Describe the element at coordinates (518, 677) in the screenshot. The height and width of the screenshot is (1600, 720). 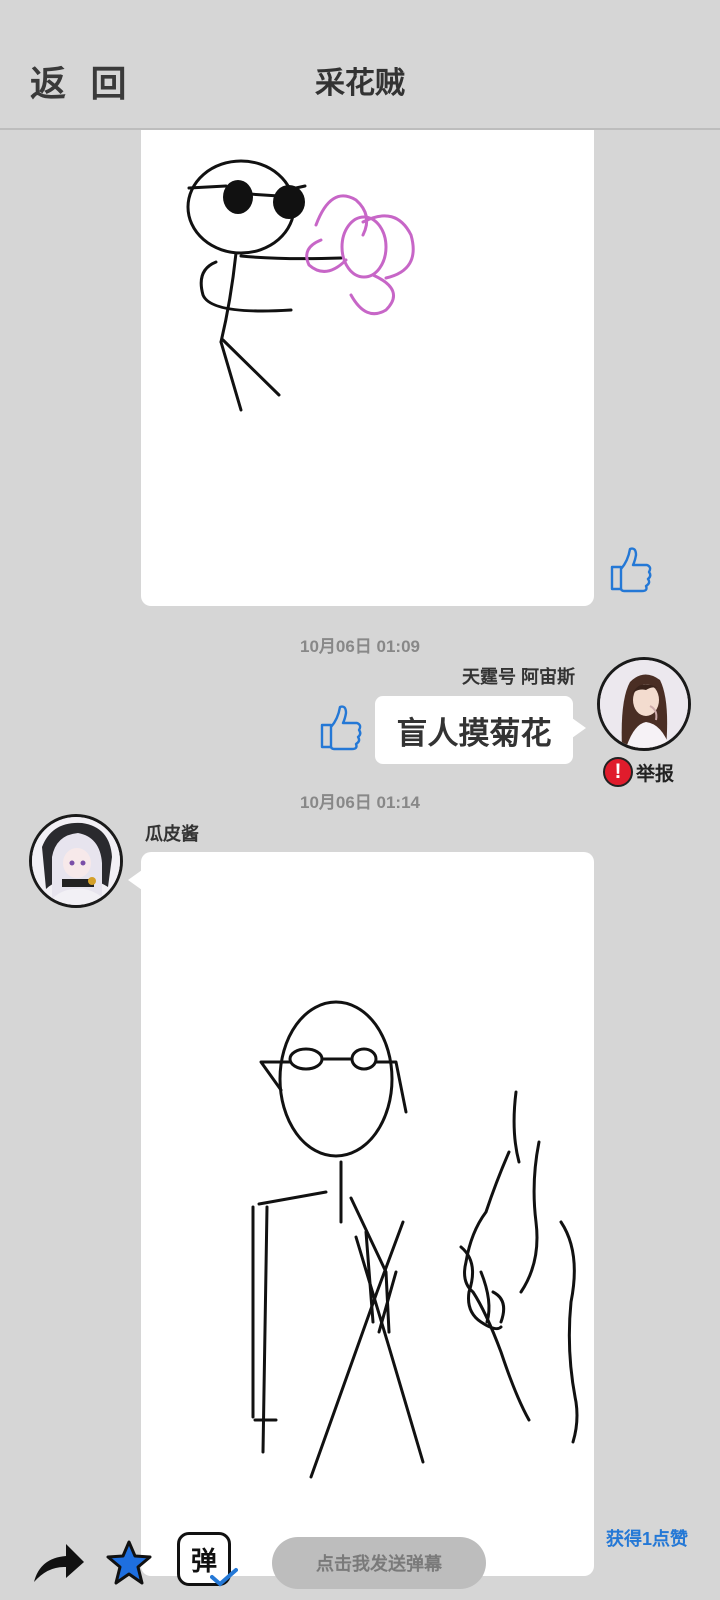
I see `sender-name: 天霆号 阿宙斯` at that location.